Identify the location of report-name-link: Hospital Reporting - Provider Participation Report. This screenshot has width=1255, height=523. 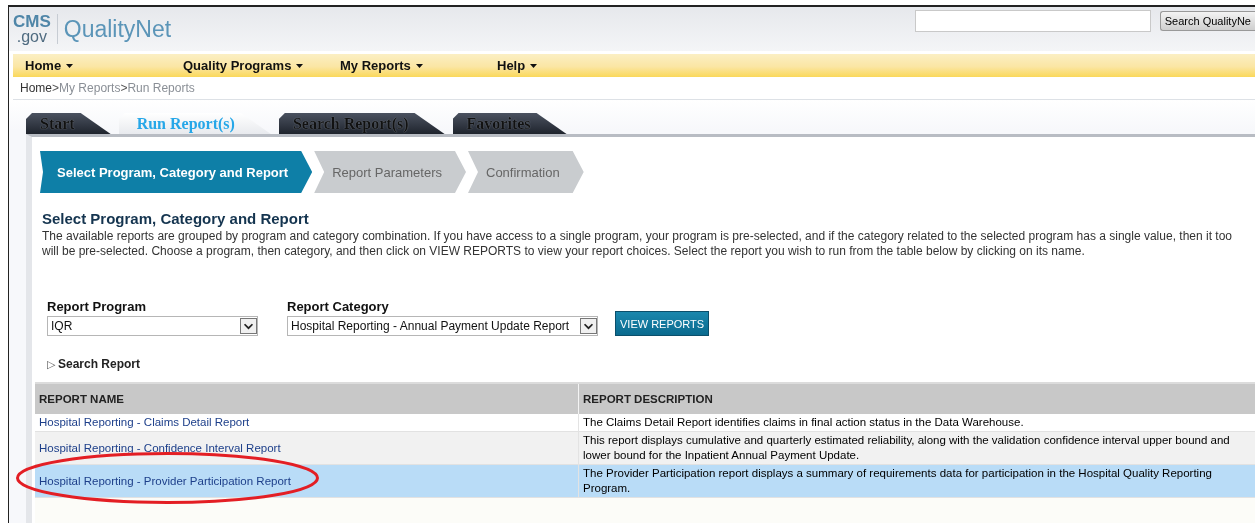
(165, 480).